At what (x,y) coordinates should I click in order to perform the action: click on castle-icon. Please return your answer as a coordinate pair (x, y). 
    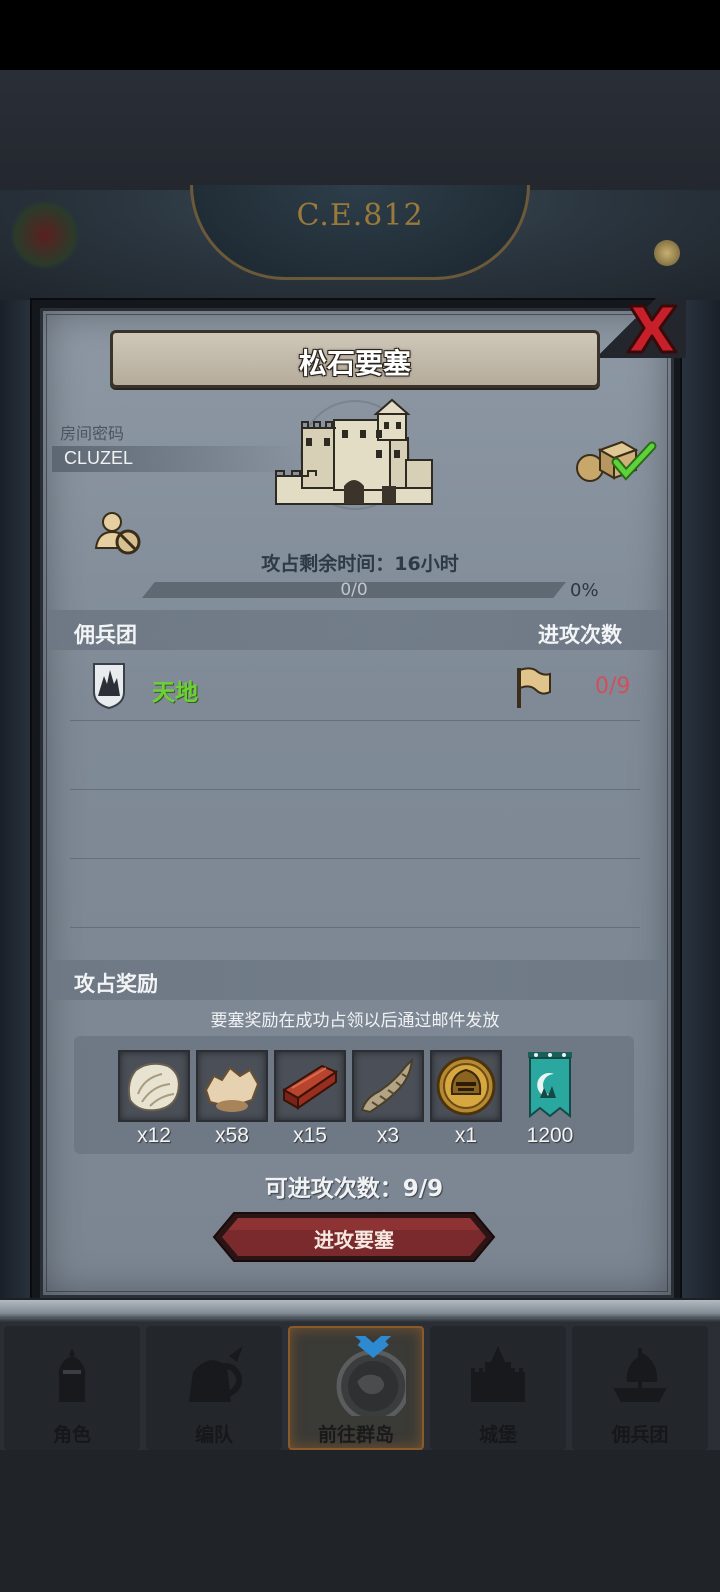
    Looking at the image, I should click on (498, 1374).